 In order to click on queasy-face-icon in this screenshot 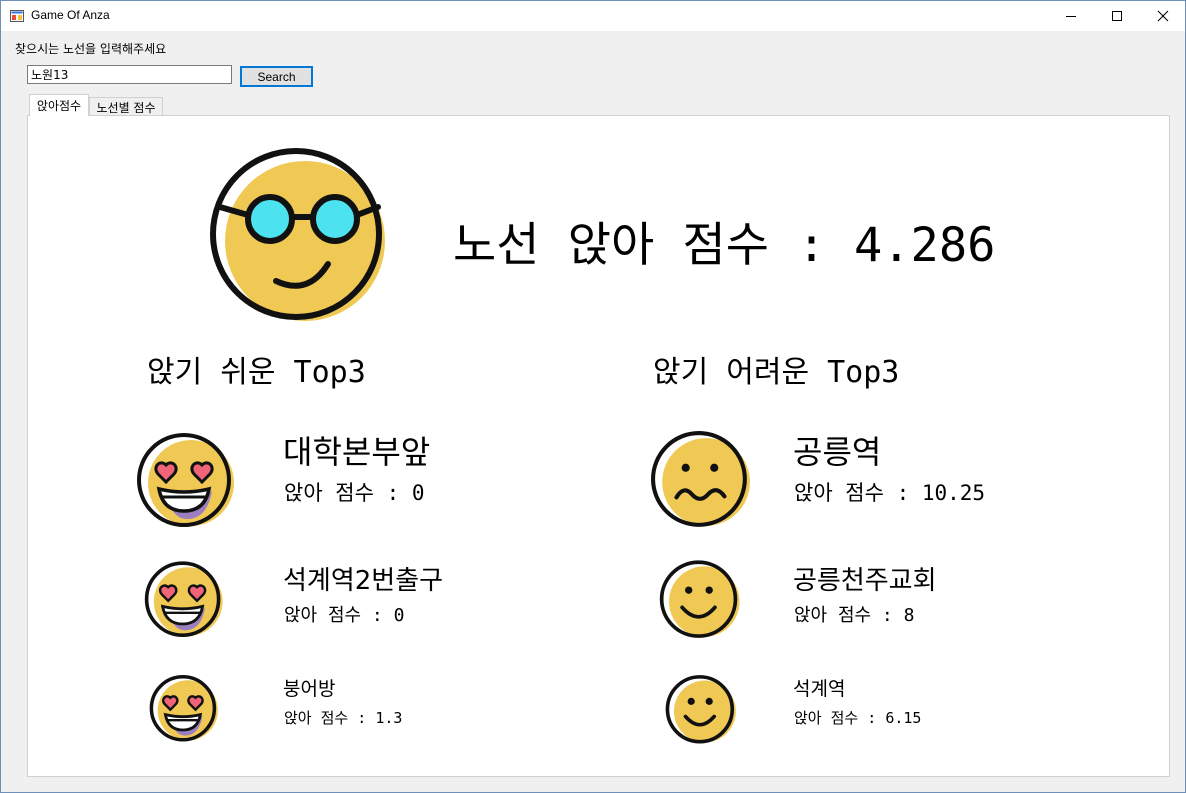, I will do `click(700, 479)`.